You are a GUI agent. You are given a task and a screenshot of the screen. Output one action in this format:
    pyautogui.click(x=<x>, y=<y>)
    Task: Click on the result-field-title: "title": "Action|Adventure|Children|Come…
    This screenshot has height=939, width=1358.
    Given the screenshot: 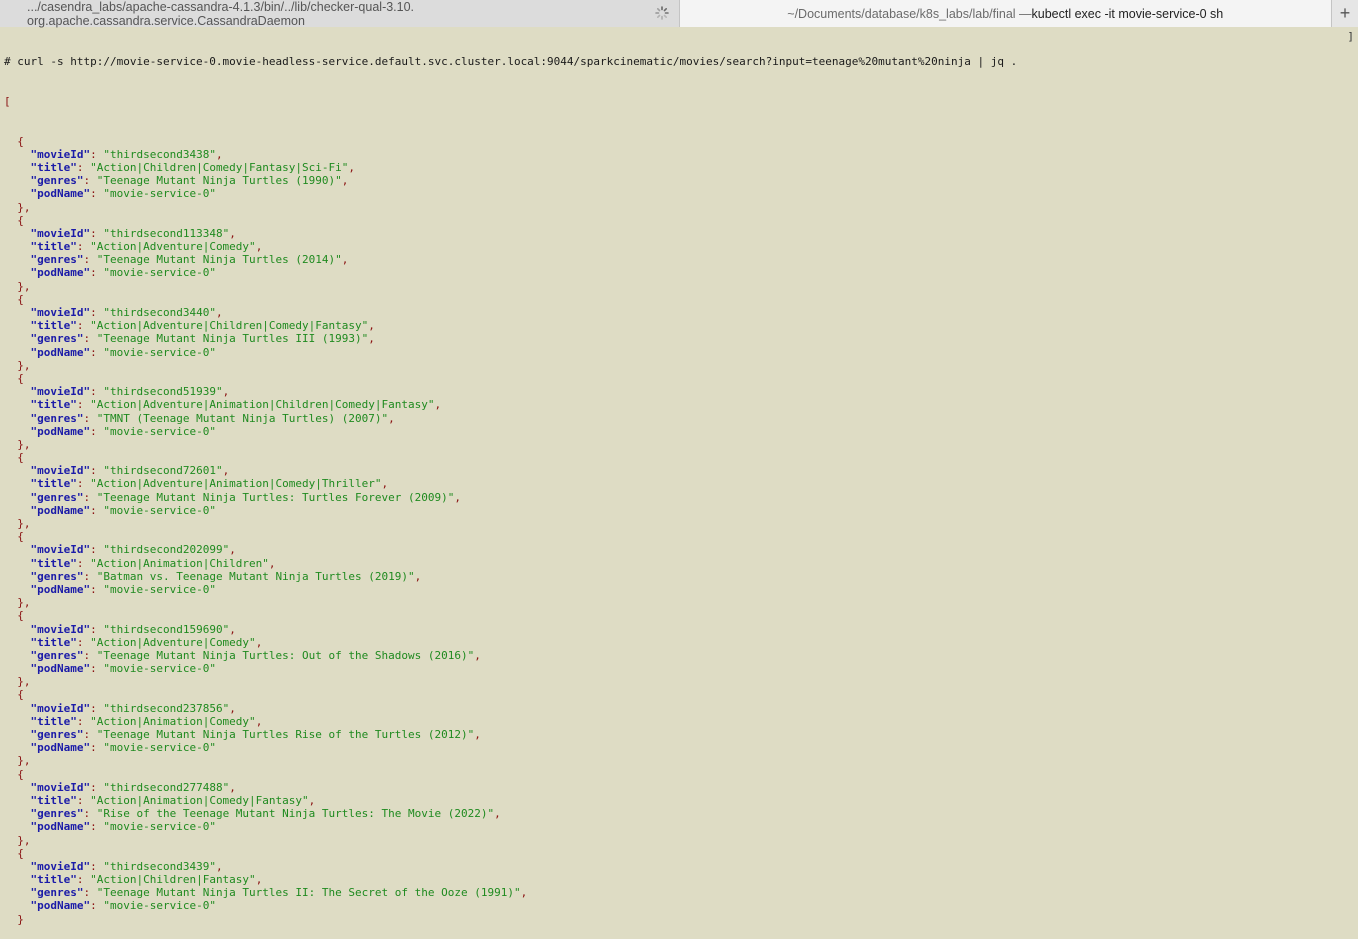 What is the action you would take?
    pyautogui.click(x=202, y=326)
    